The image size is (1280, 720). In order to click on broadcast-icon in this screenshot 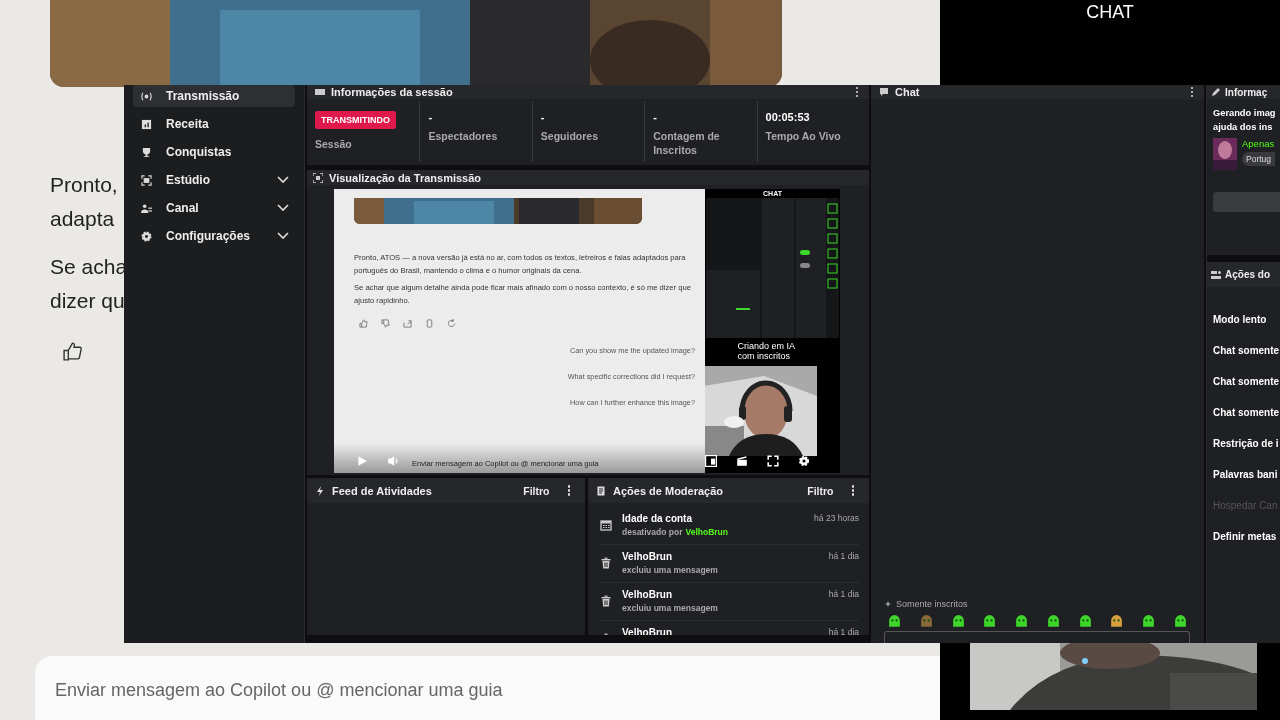, I will do `click(146, 96)`.